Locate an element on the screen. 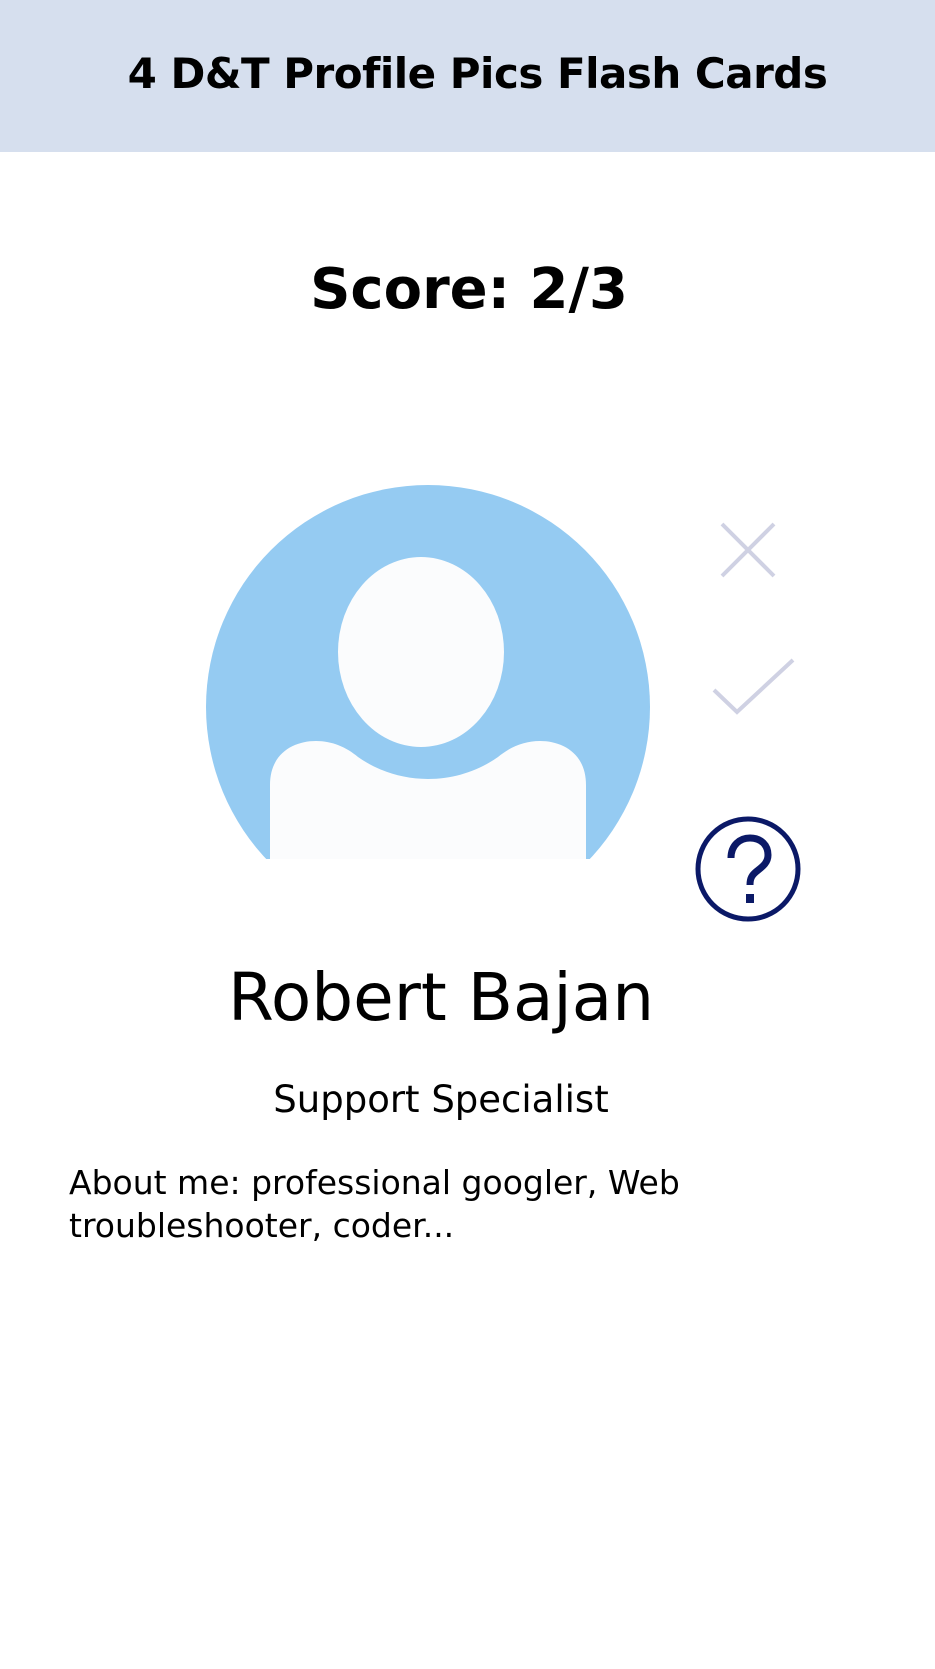 Image resolution: width=935 pixels, height=1669 pixels. question-mark-icon is located at coordinates (748, 869).